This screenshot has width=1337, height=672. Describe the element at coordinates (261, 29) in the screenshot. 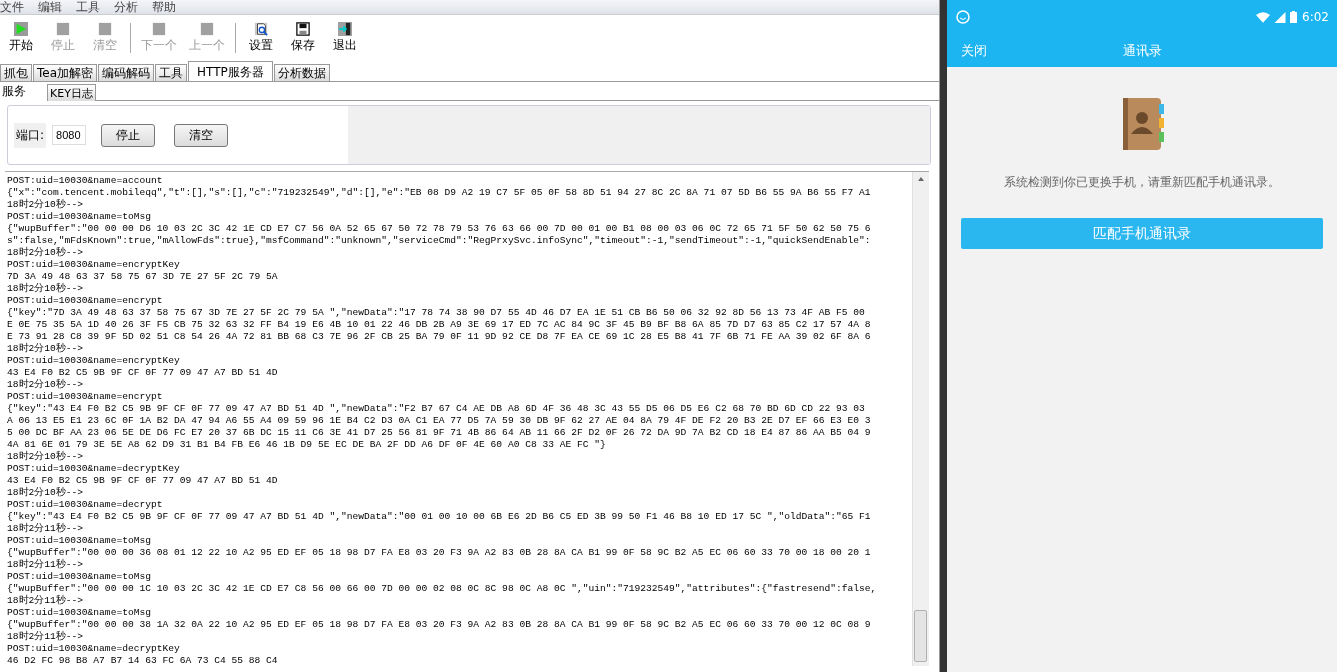

I see `settings-icon` at that location.